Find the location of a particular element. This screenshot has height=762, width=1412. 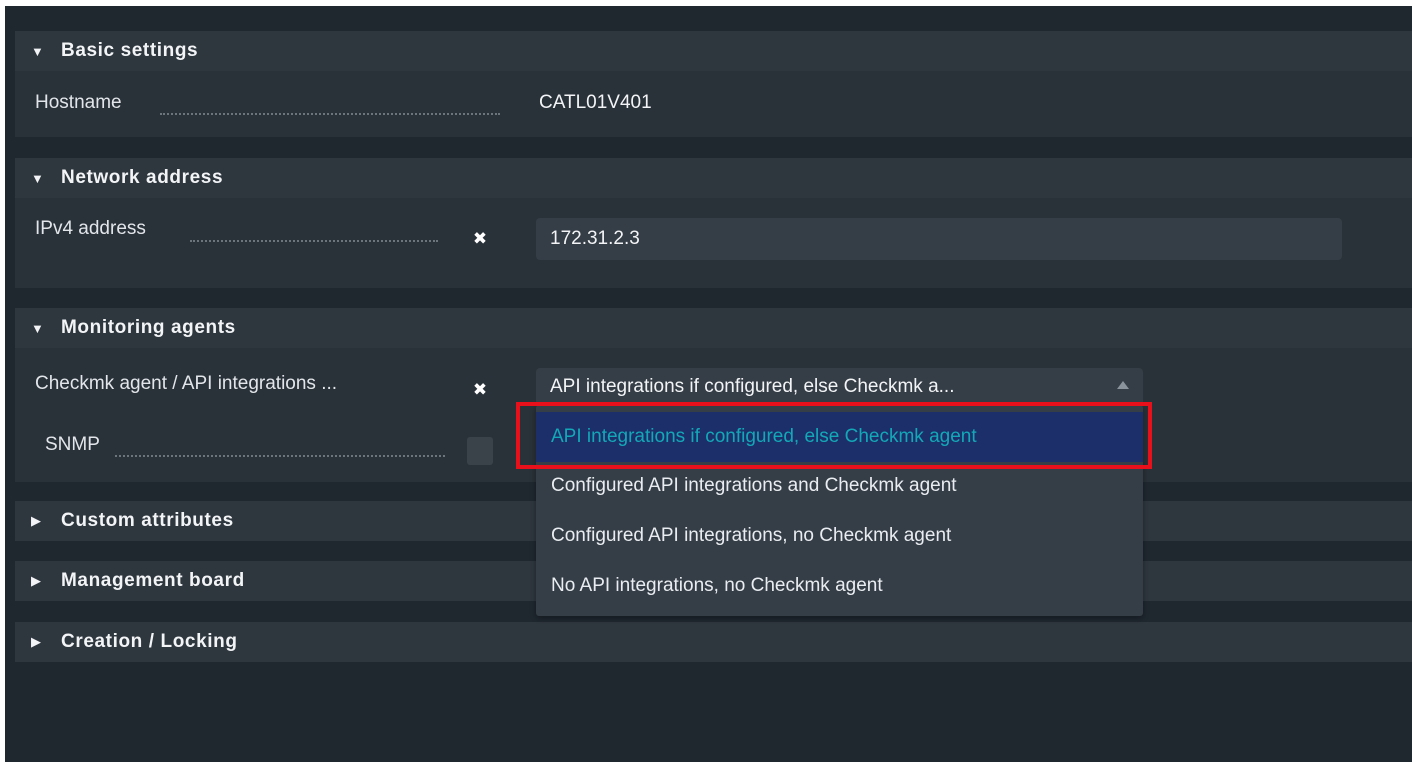

hostname-label: Hostname is located at coordinates (78, 102).